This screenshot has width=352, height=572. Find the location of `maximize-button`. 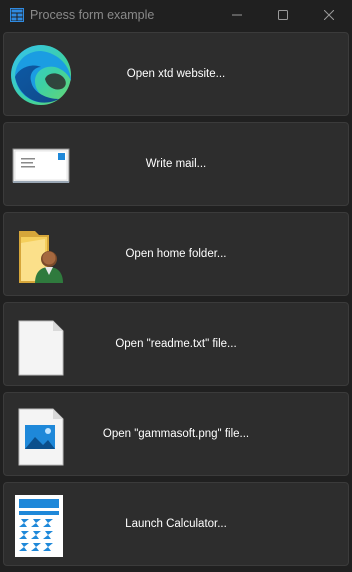

maximize-button is located at coordinates (283, 15).